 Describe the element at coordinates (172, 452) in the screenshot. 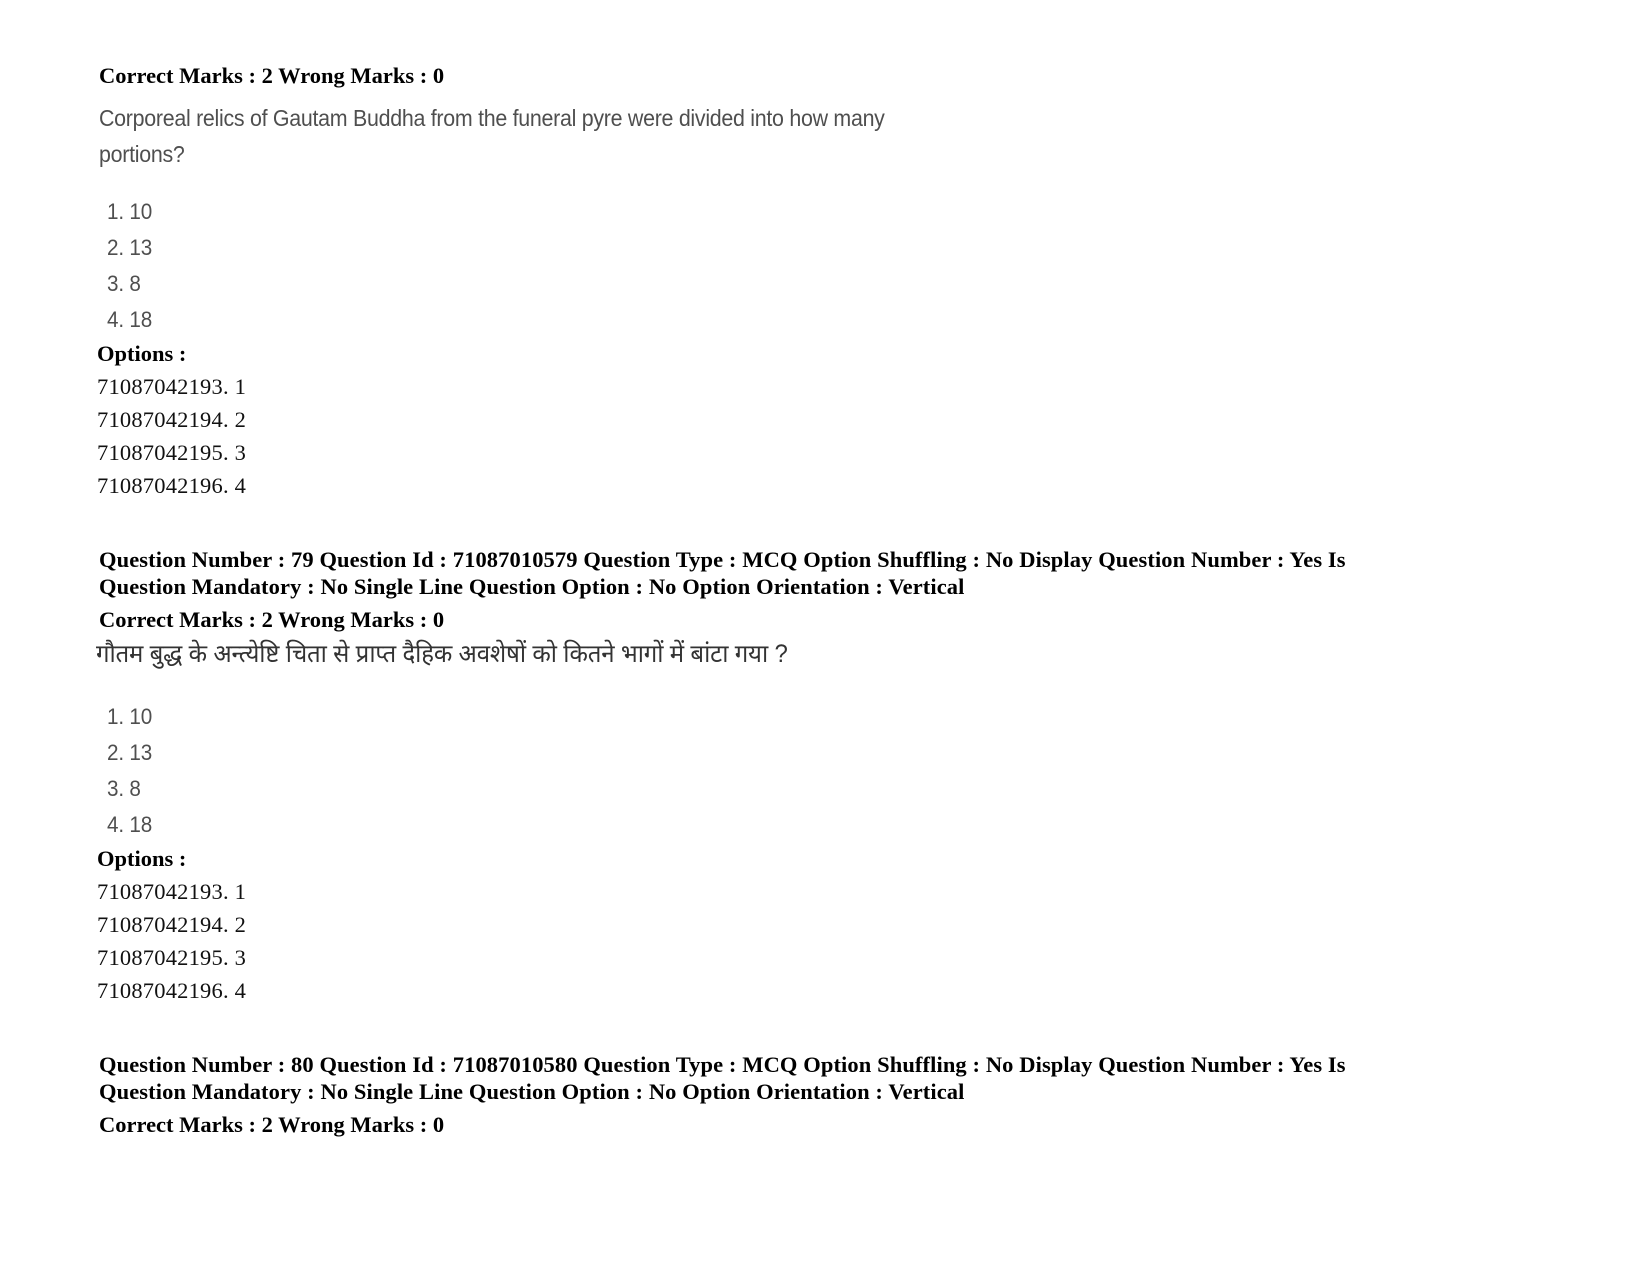

I see `q78-option-id-3: 71087042195. 3` at that location.